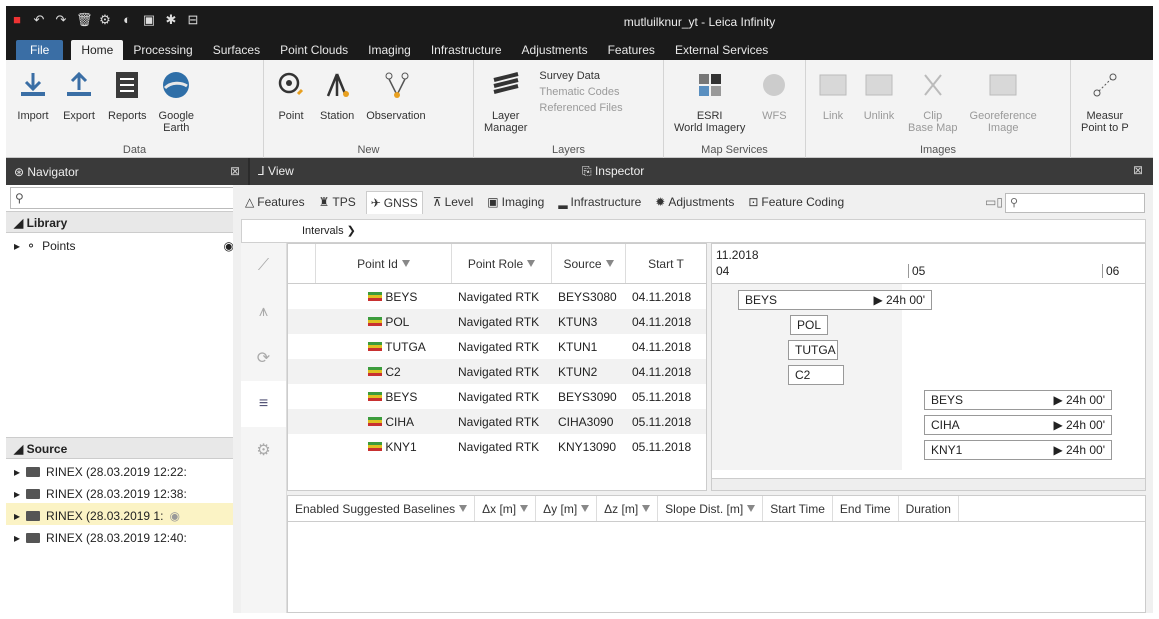  What do you see at coordinates (263, 358) in the screenshot?
I see `satellite-orbit-icon: ⟳` at bounding box center [263, 358].